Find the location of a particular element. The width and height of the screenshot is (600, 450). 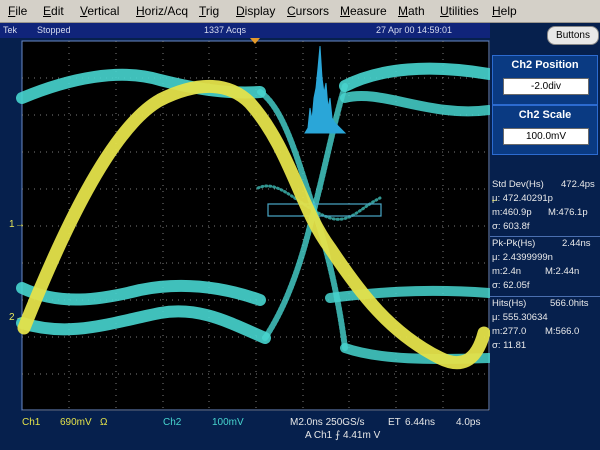

pk-pk-value: 2.44ns is located at coordinates (576, 243).